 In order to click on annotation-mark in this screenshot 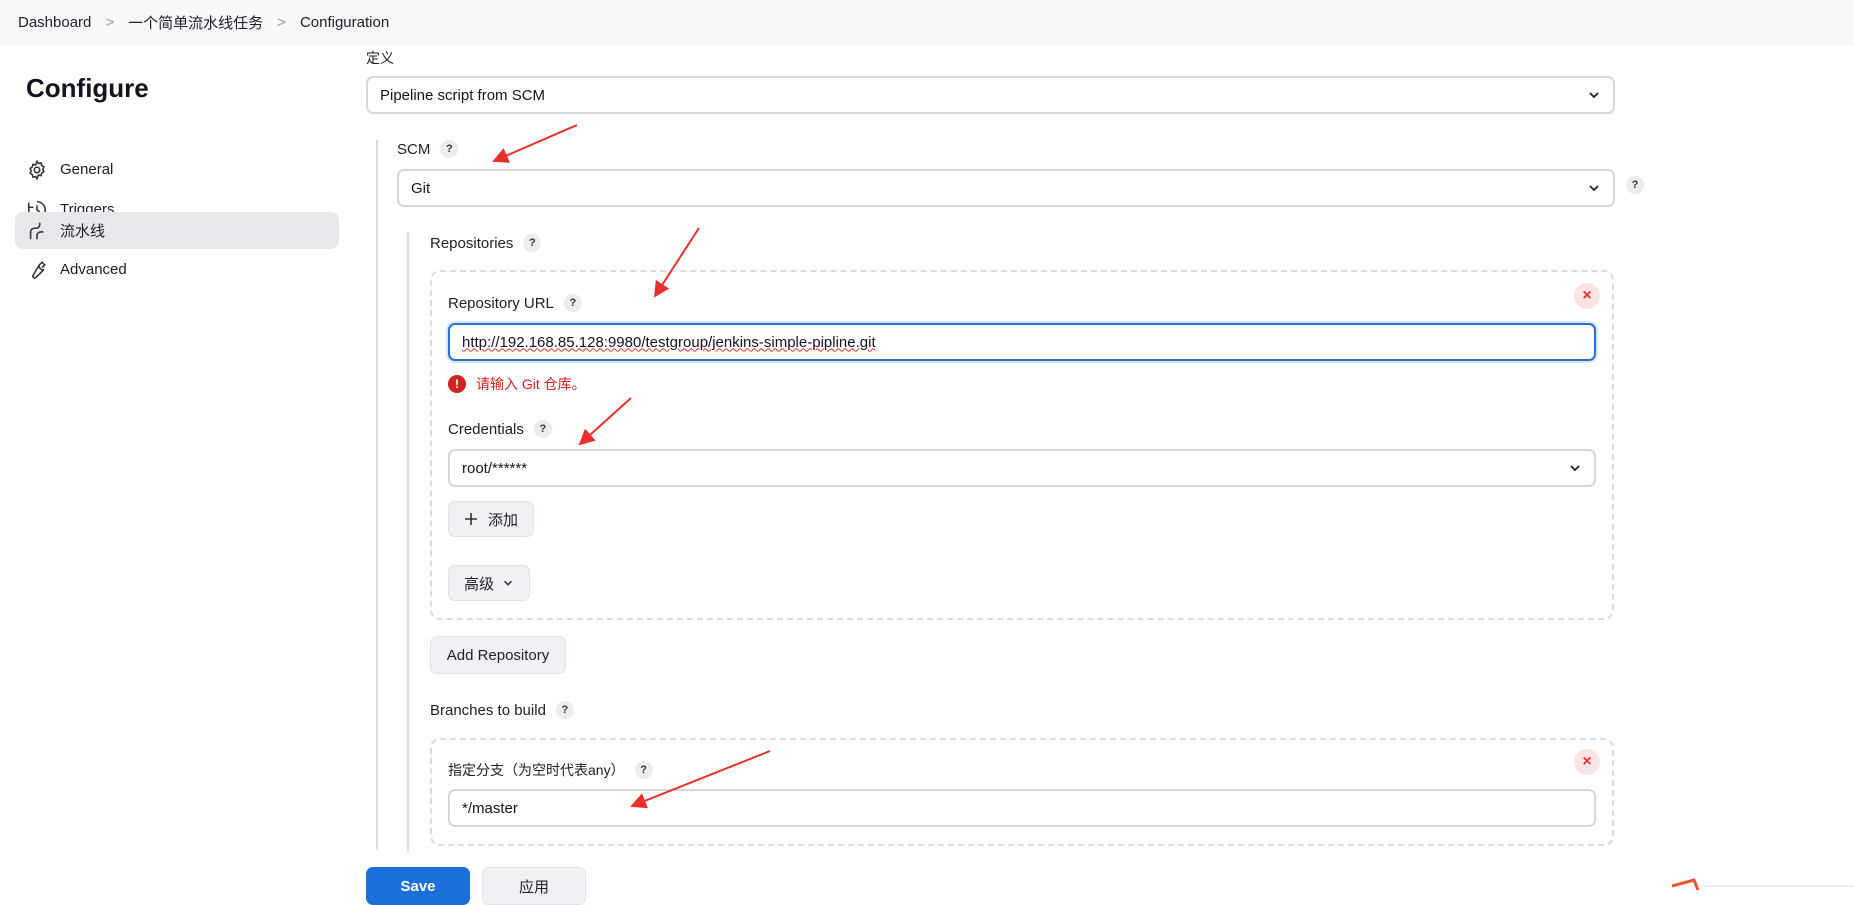, I will do `click(1685, 884)`.